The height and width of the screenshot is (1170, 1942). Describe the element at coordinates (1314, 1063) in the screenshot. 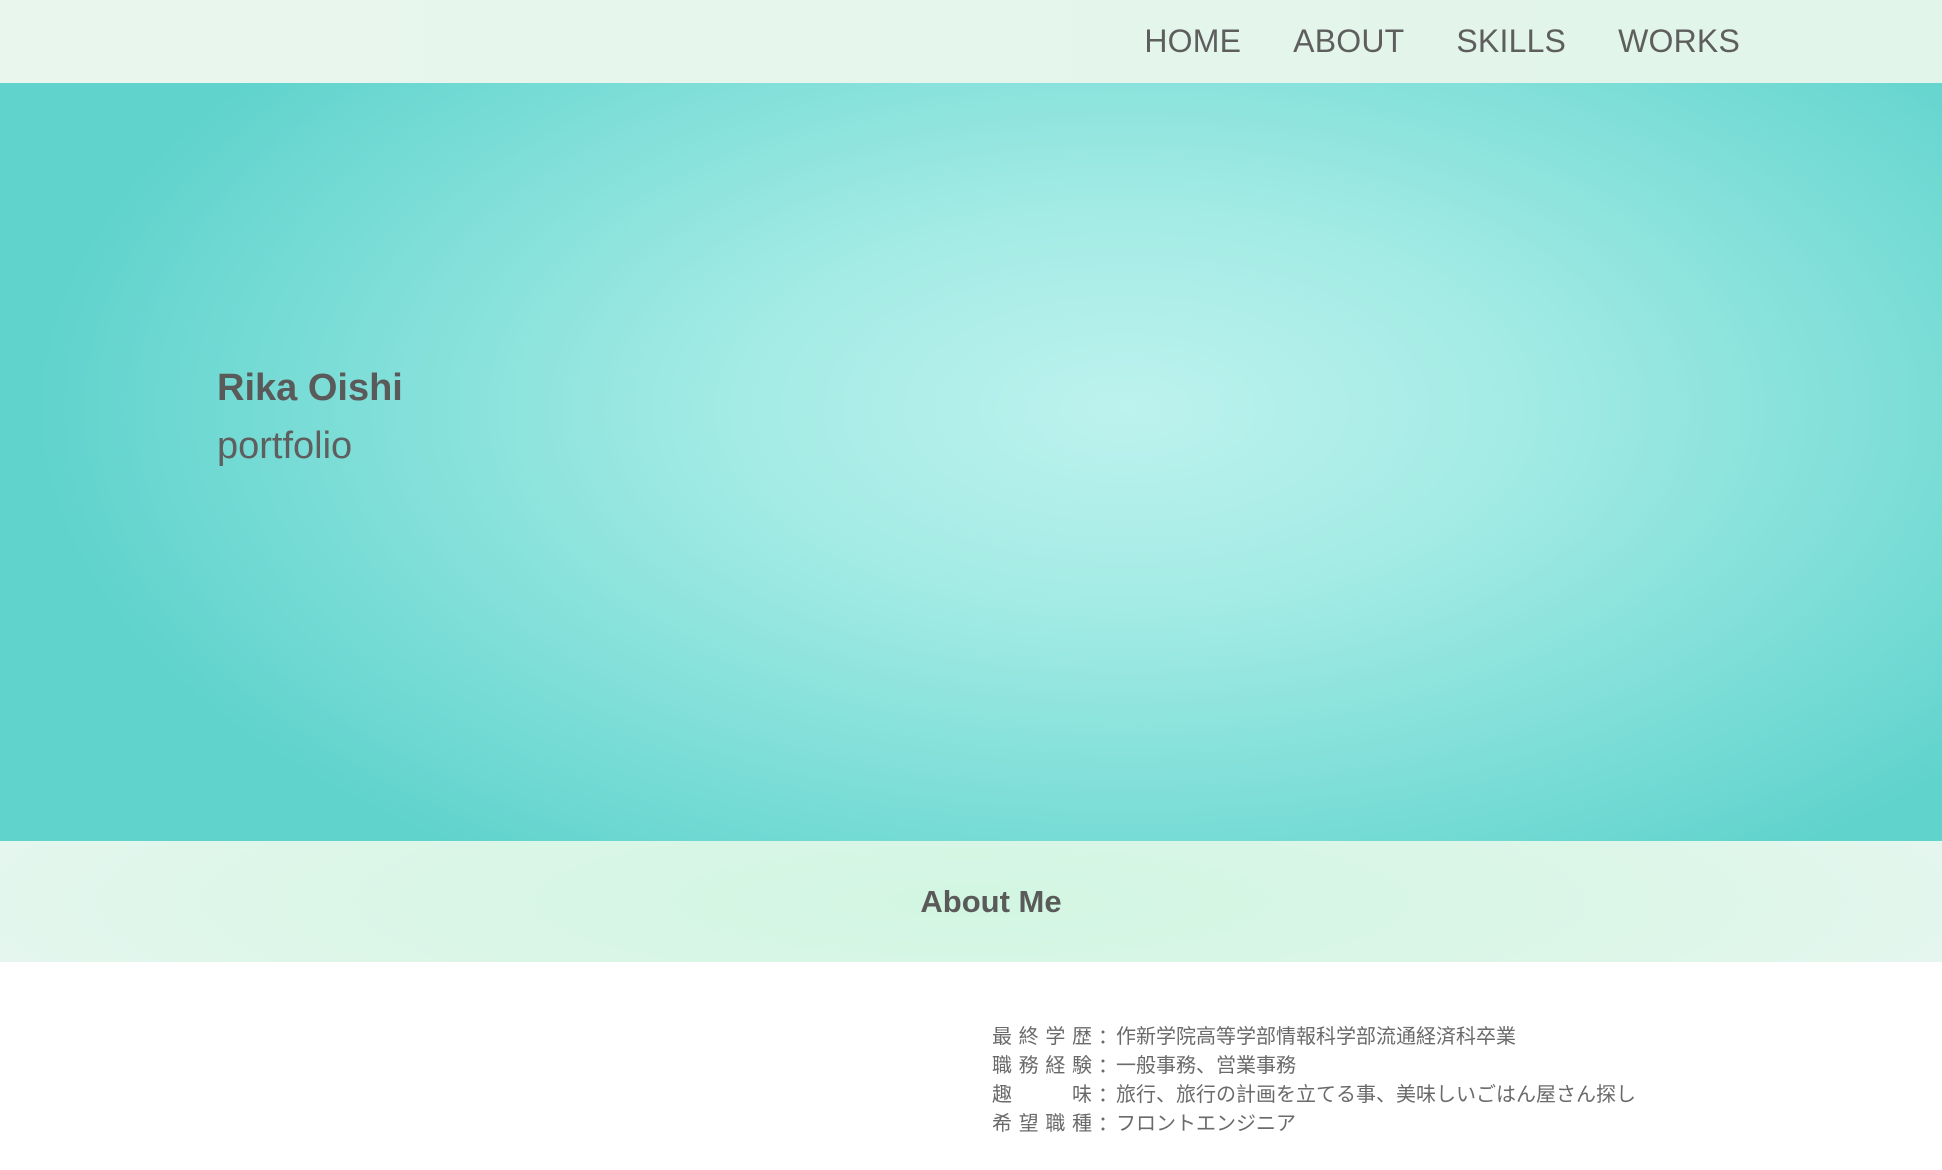

I see `profile-row-experience: 職 務 経 験 ： 一般事務、営業事務` at that location.